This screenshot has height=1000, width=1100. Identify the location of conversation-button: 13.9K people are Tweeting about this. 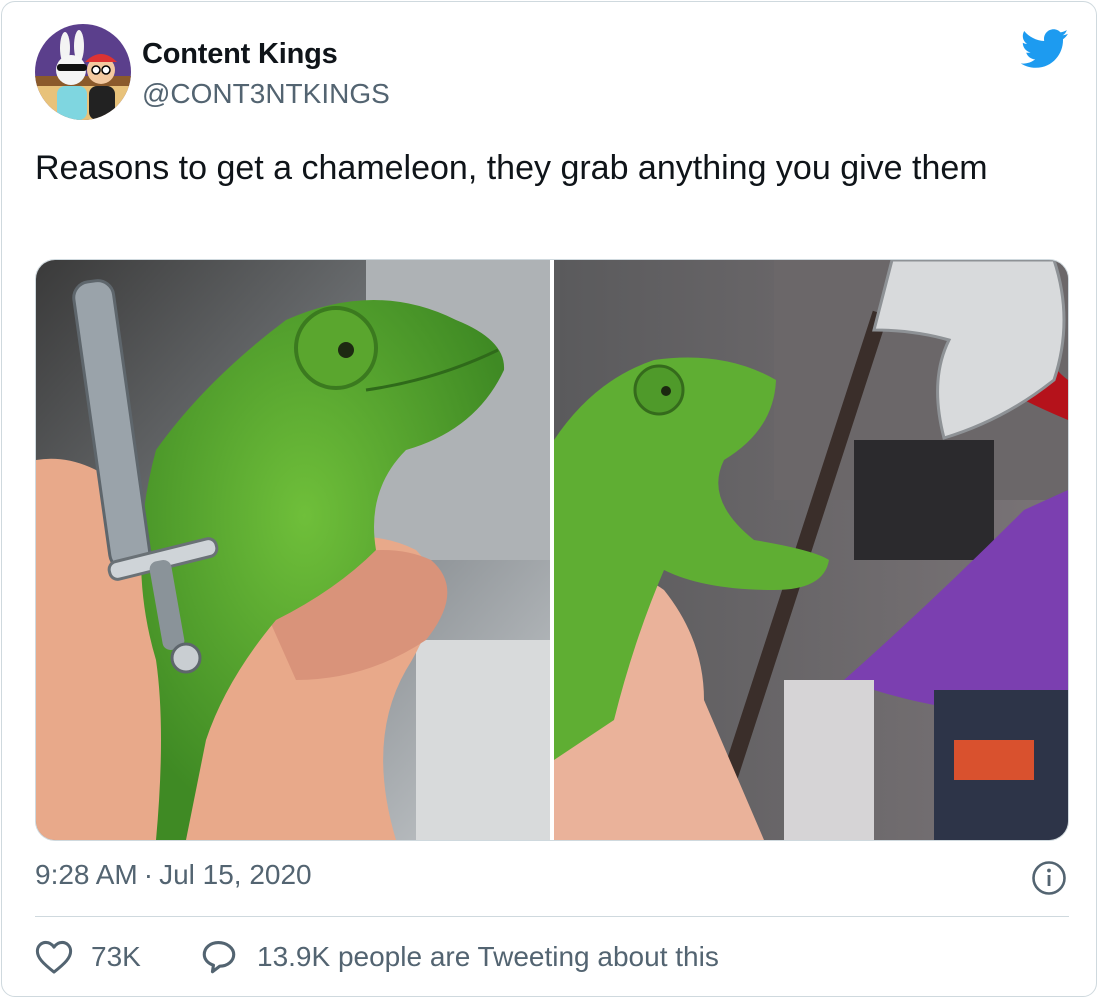
(459, 957).